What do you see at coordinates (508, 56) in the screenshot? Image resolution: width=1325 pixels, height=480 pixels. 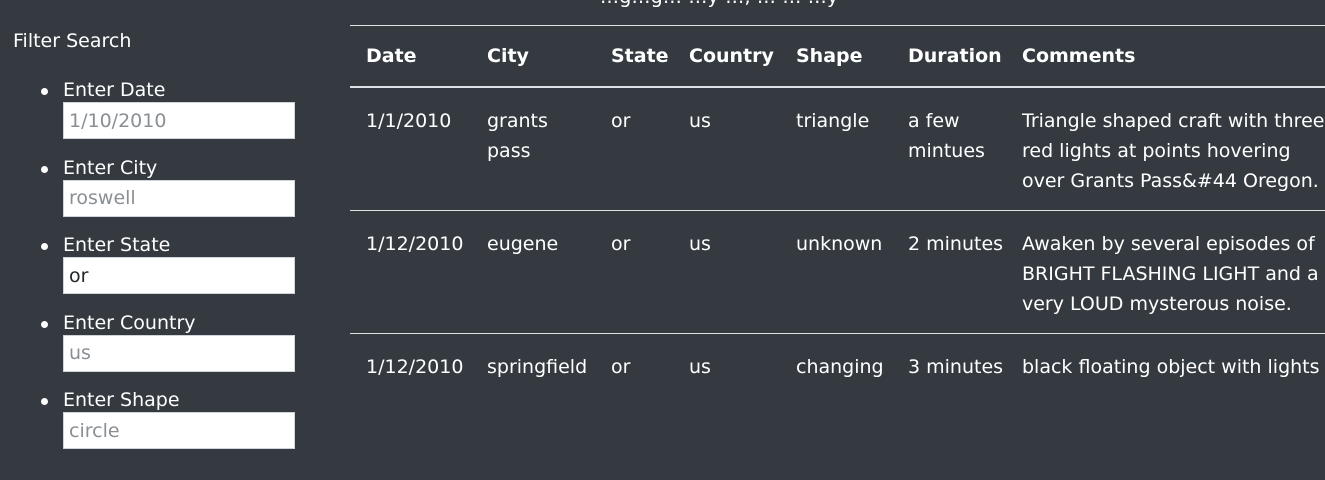 I see `column-header-city: City` at bounding box center [508, 56].